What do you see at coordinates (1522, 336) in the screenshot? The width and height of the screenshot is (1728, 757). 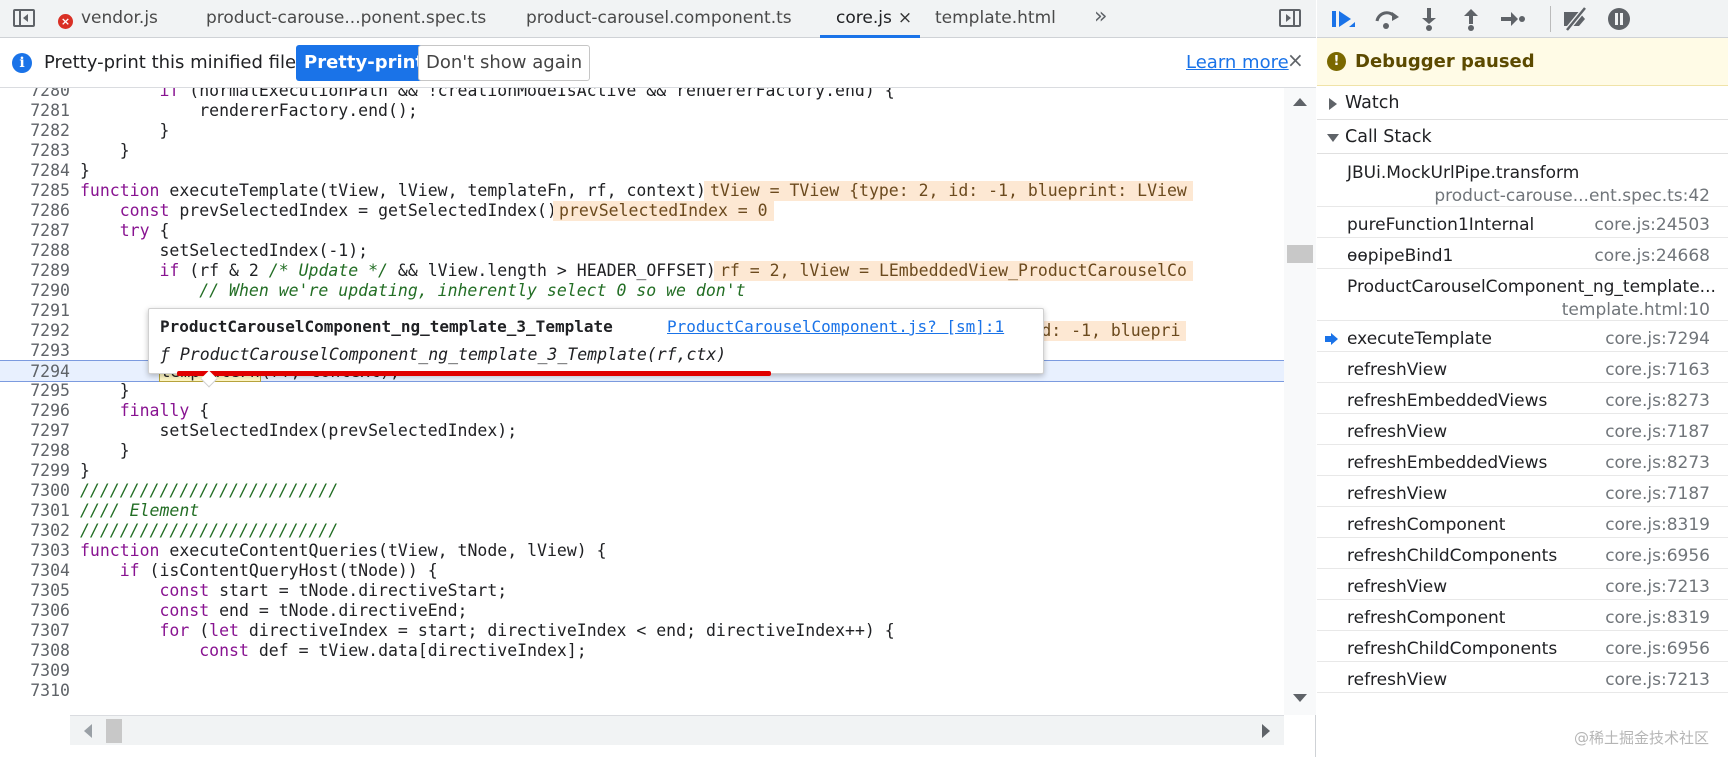 I see `call-frame-current: executeTemplate core.js:7294` at bounding box center [1522, 336].